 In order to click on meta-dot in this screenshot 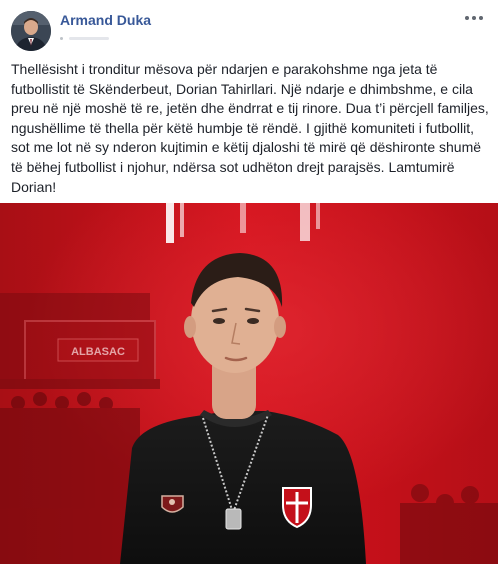, I will do `click(61, 38)`.